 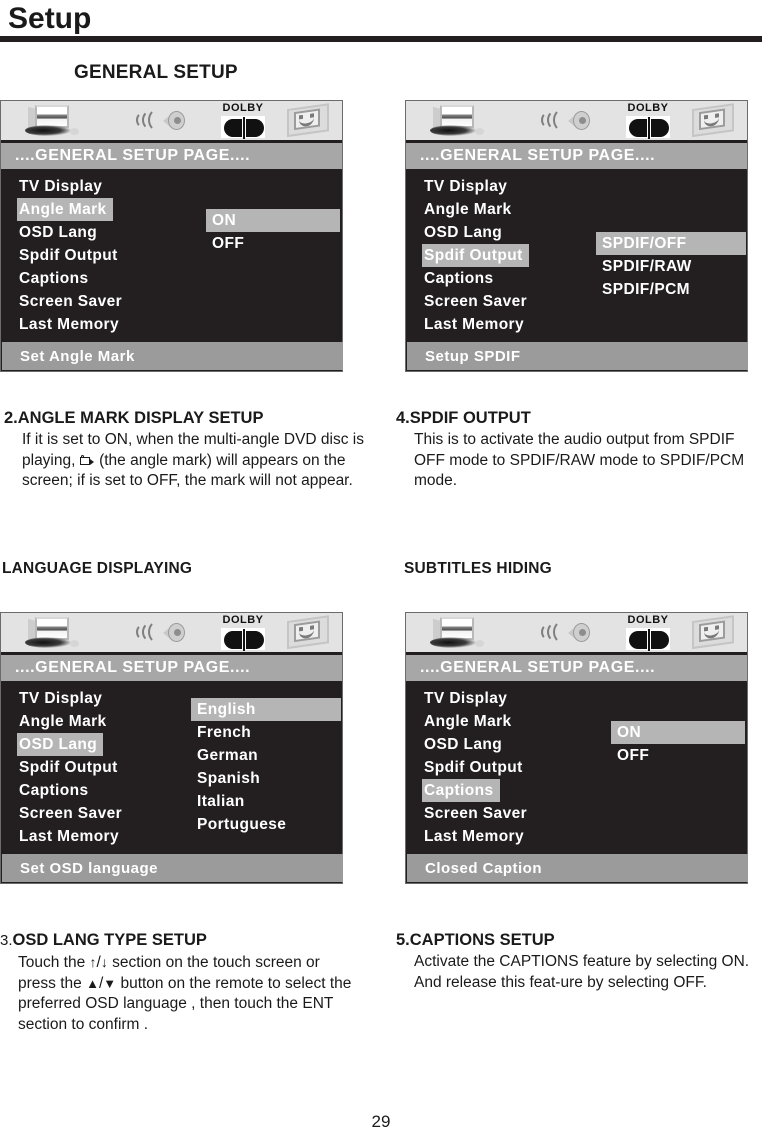 What do you see at coordinates (475, 940) in the screenshot?
I see `section-5-title: 5.CAPTIONS SETUP` at bounding box center [475, 940].